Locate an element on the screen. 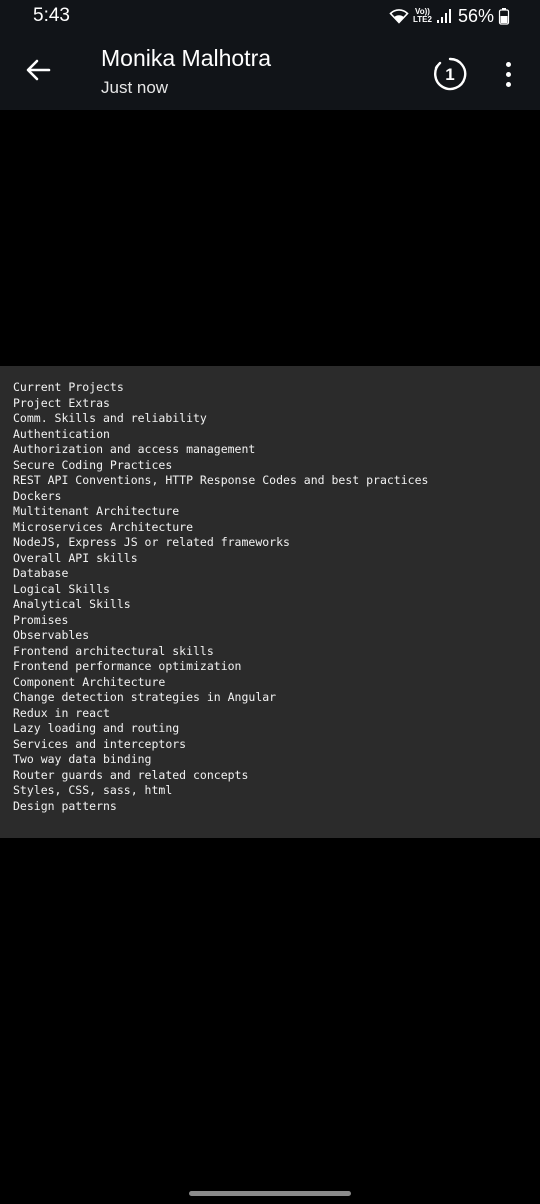 Image resolution: width=540 pixels, height=1204 pixels. contact-name: Monika Malhotra is located at coordinates (186, 58).